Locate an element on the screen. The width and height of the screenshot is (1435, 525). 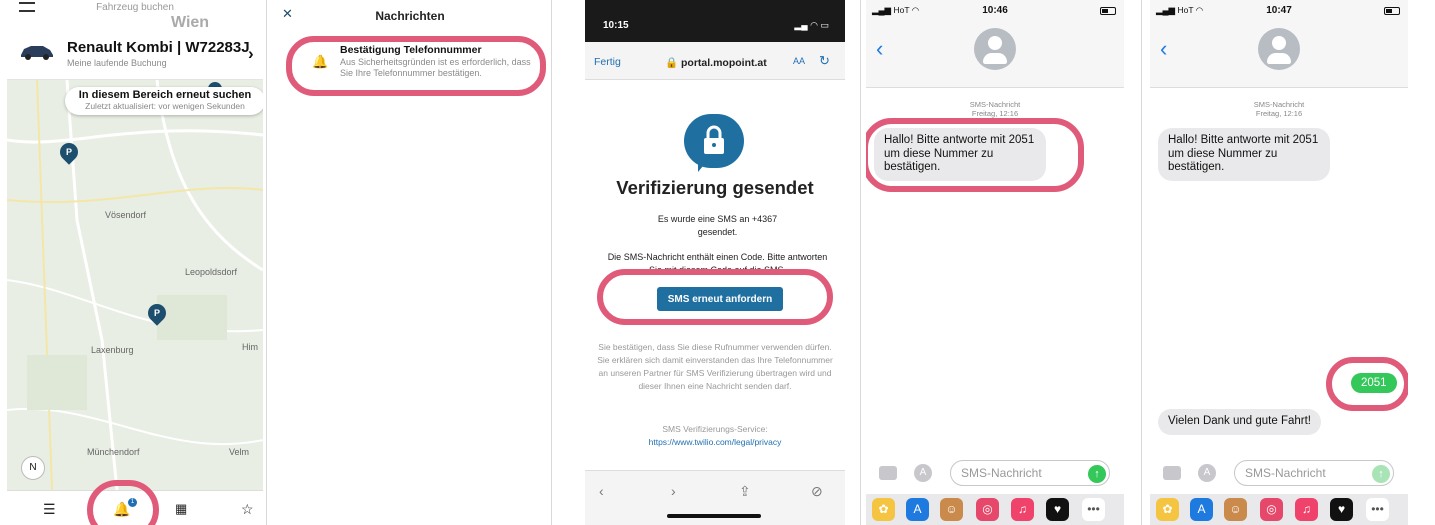
incoming-message: Vielen Dank und gute Fahrt! is located at coordinates (1239, 422).